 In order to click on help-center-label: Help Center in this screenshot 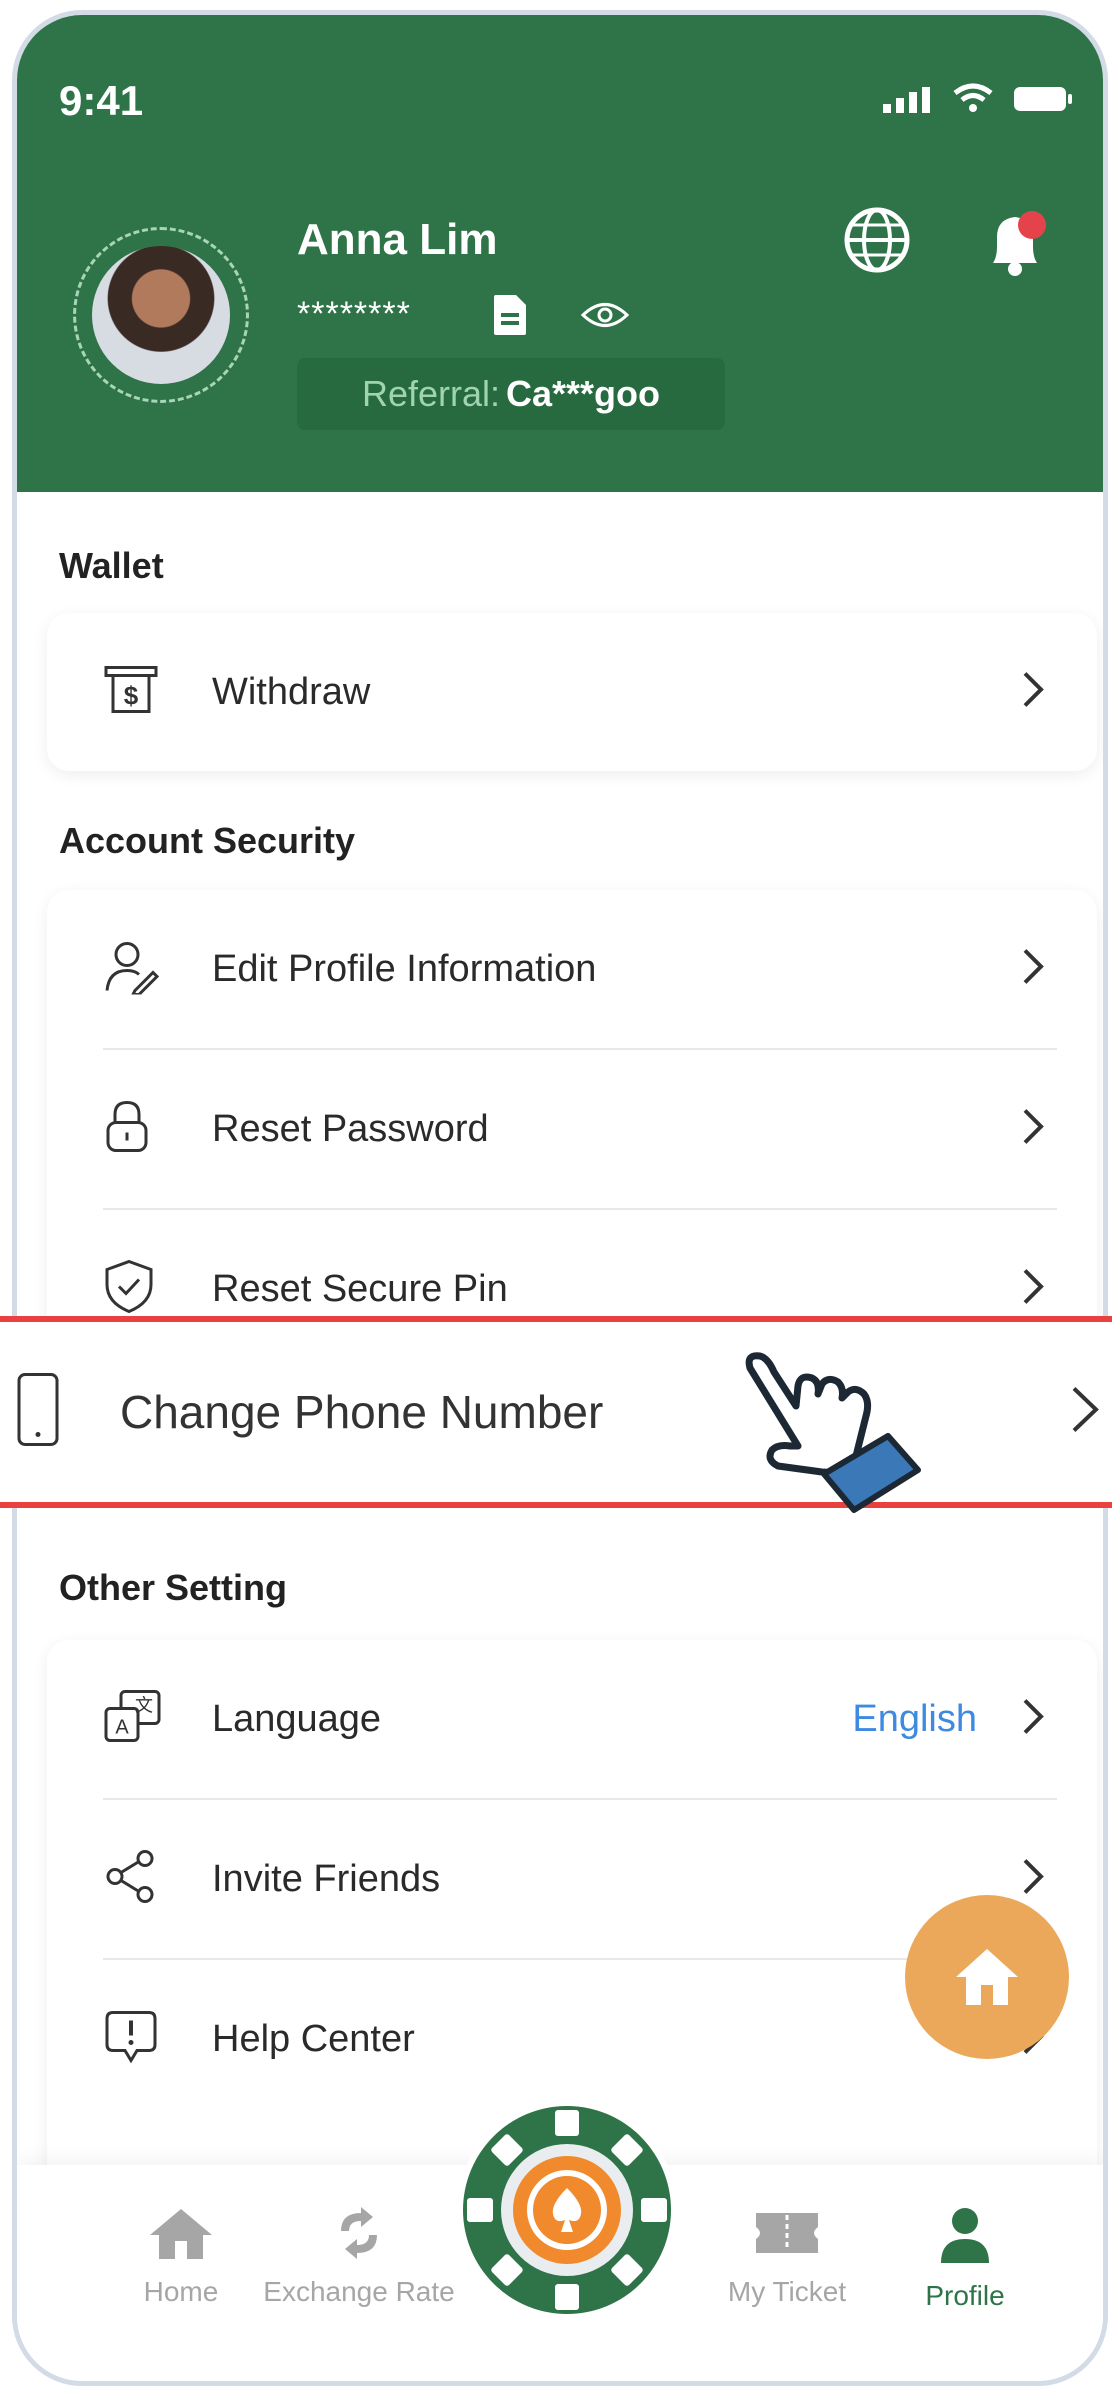, I will do `click(313, 2038)`.